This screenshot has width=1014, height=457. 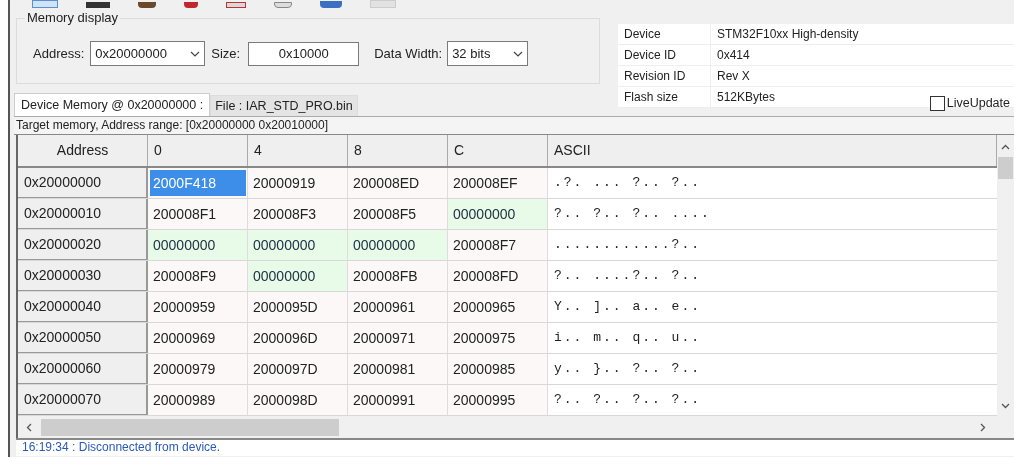 I want to click on info-value: 0x414, so click(x=733, y=55).